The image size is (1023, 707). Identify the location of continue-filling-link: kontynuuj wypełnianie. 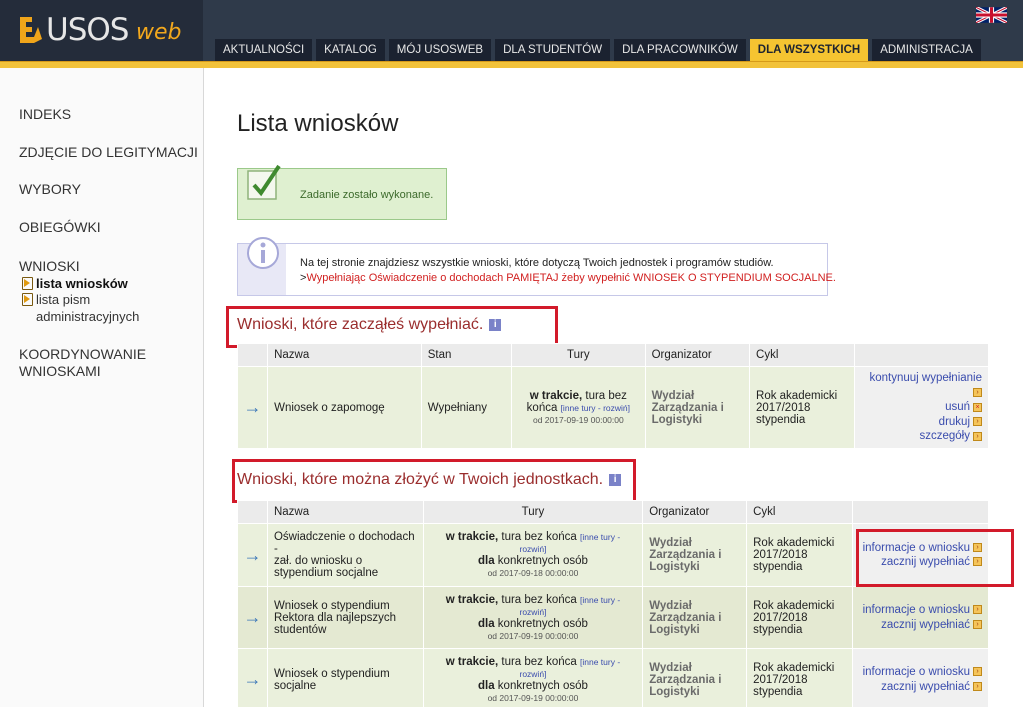
(925, 378).